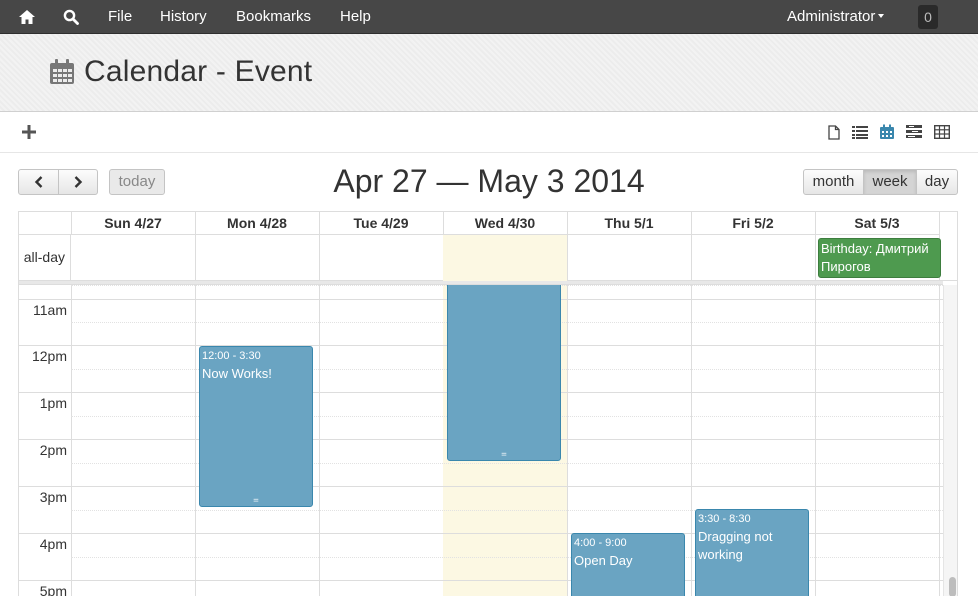  Describe the element at coordinates (489, 132) in the screenshot. I see `toolbar` at that location.